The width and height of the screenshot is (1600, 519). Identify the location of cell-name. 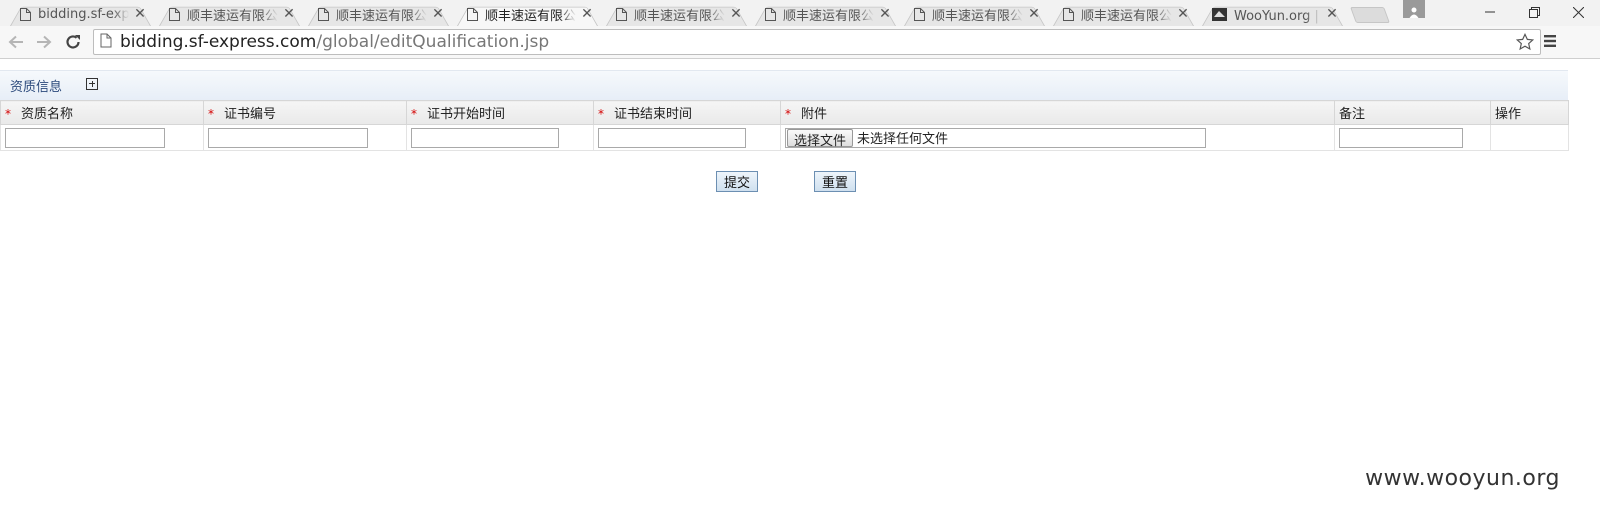
(102, 137).